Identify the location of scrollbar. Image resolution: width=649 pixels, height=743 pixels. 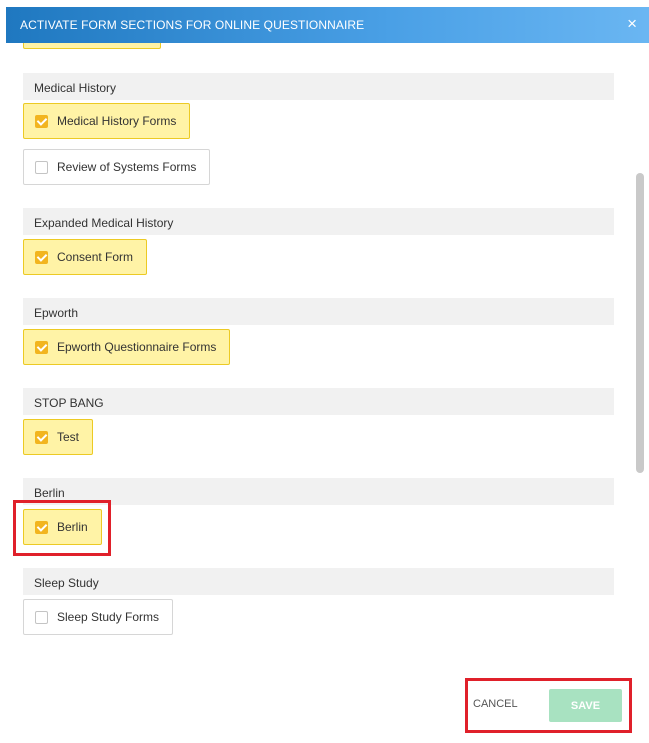
(642, 303).